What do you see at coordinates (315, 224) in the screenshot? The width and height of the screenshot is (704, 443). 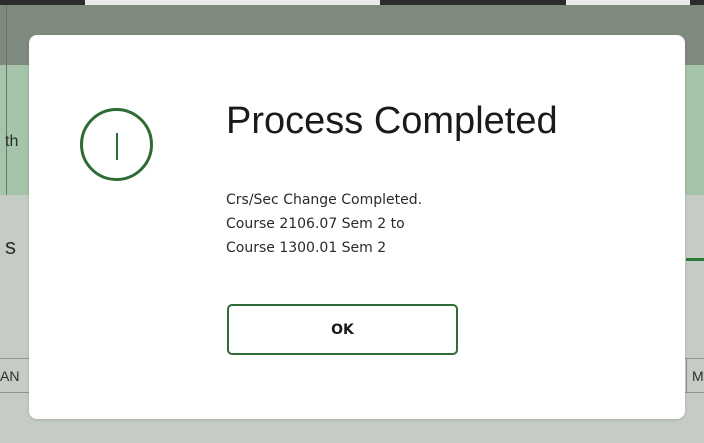 I see `dialog-message-line: Course 2106.07 Sem 2 to` at bounding box center [315, 224].